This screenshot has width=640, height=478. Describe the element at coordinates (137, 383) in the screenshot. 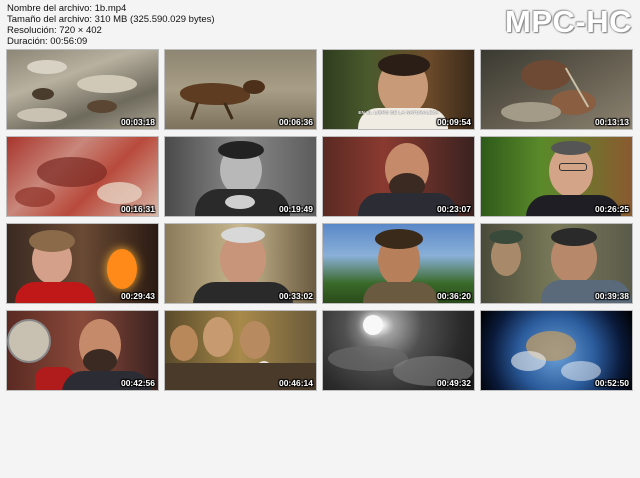

I see `thumbnail-timestamp: 00:42:56` at that location.